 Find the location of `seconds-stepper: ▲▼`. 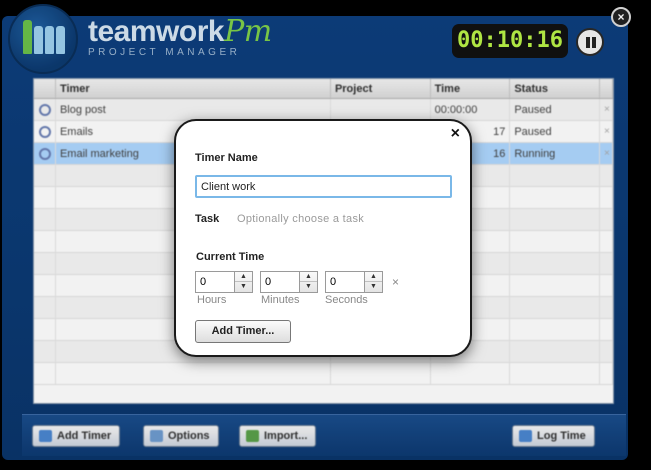

seconds-stepper: ▲▼ is located at coordinates (354, 282).